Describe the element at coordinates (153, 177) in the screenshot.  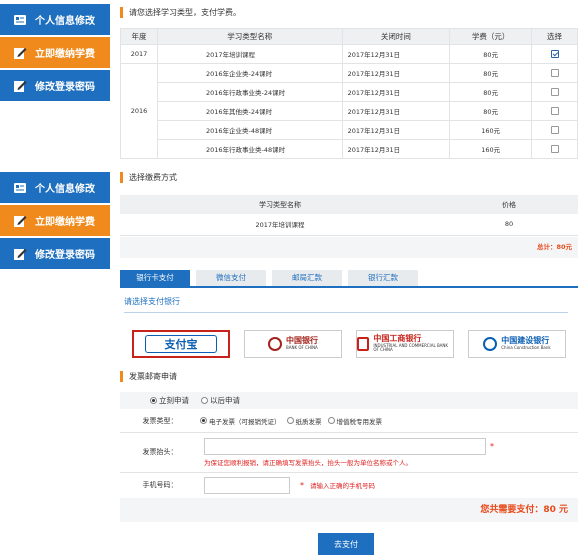
I see `section-title: 选择缴费方式` at that location.